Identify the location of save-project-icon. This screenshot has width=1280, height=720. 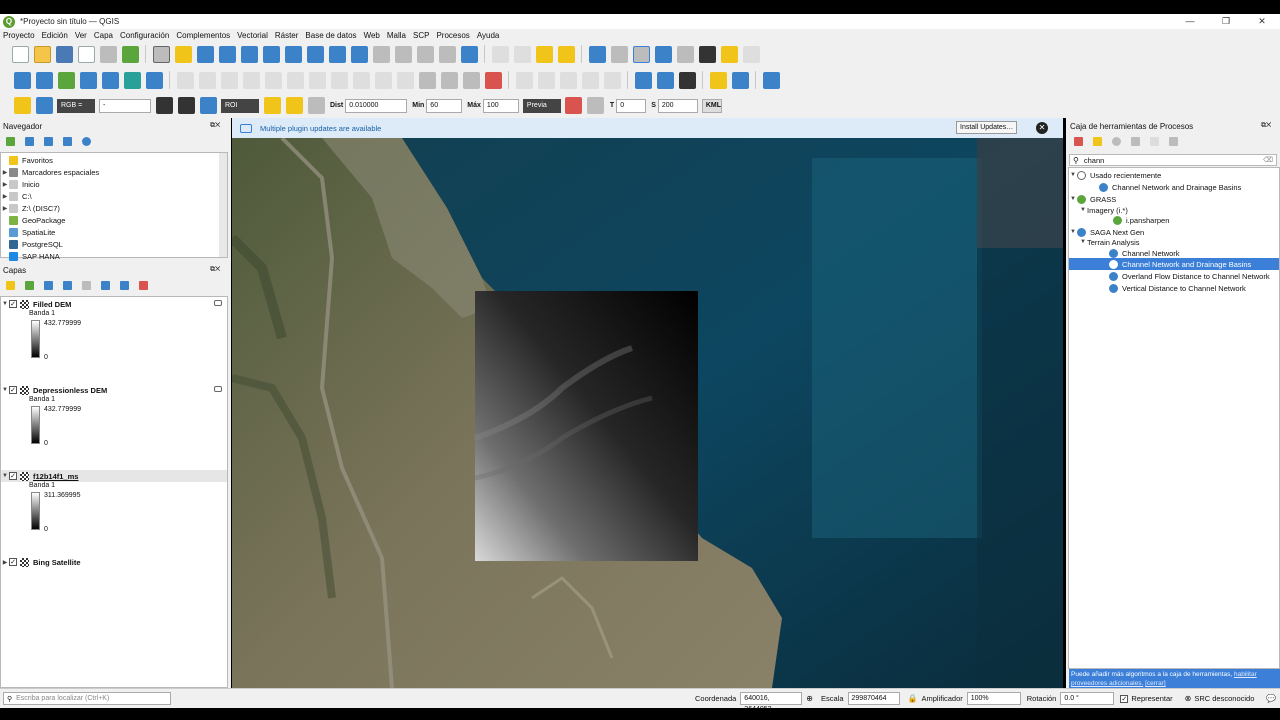
(64, 54).